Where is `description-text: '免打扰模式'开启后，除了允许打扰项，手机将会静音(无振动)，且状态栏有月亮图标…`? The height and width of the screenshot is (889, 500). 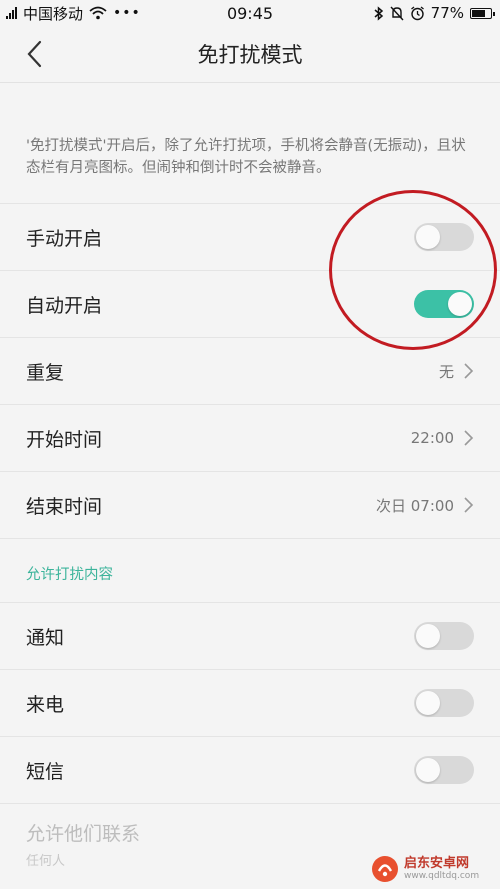 description-text: '免打扰模式'开启后，除了允许打扰项，手机将会静音(无振动)，且状态栏有月亮图标… is located at coordinates (246, 157).